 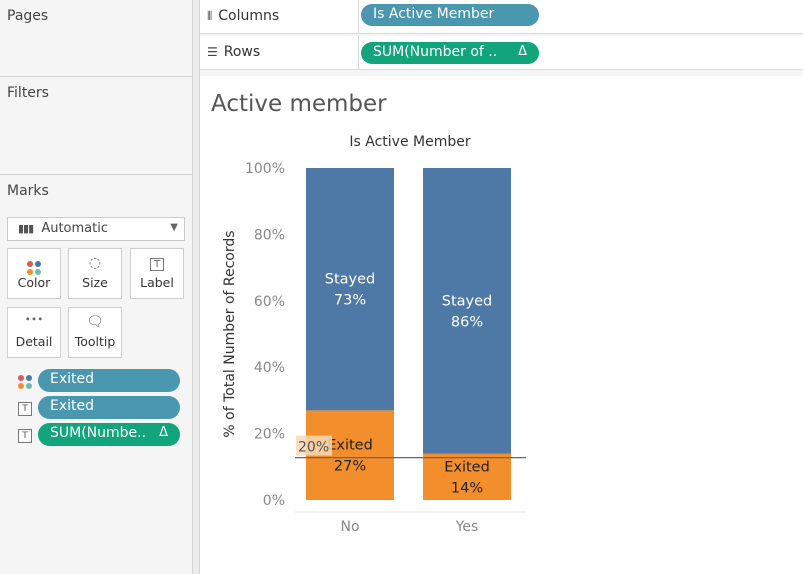 What do you see at coordinates (467, 527) in the screenshot?
I see `x-tick-label-yes: Yes` at bounding box center [467, 527].